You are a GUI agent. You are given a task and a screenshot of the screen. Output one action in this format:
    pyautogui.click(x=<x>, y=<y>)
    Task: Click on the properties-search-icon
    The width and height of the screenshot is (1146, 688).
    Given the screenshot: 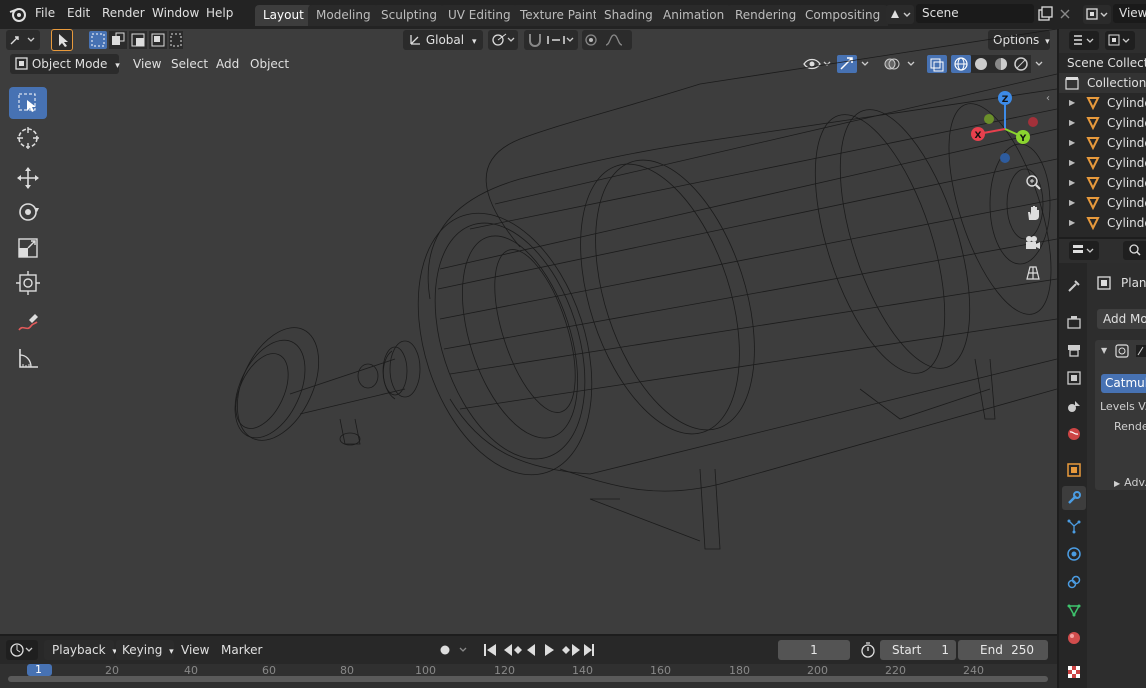 What is the action you would take?
    pyautogui.click(x=1134, y=250)
    